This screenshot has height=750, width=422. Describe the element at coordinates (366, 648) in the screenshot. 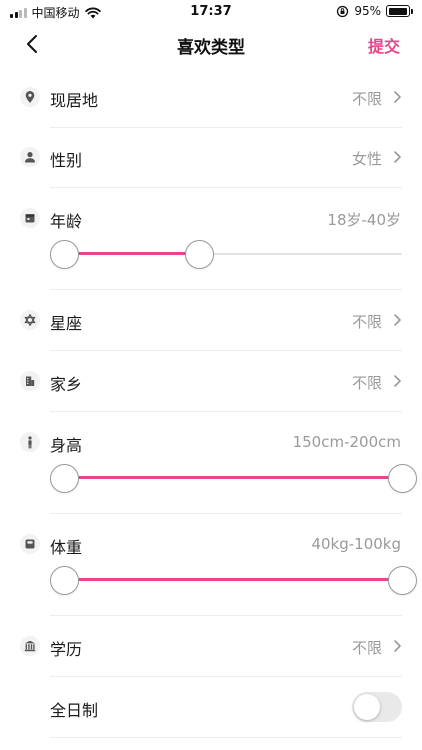

I see `education-value: 不限` at that location.